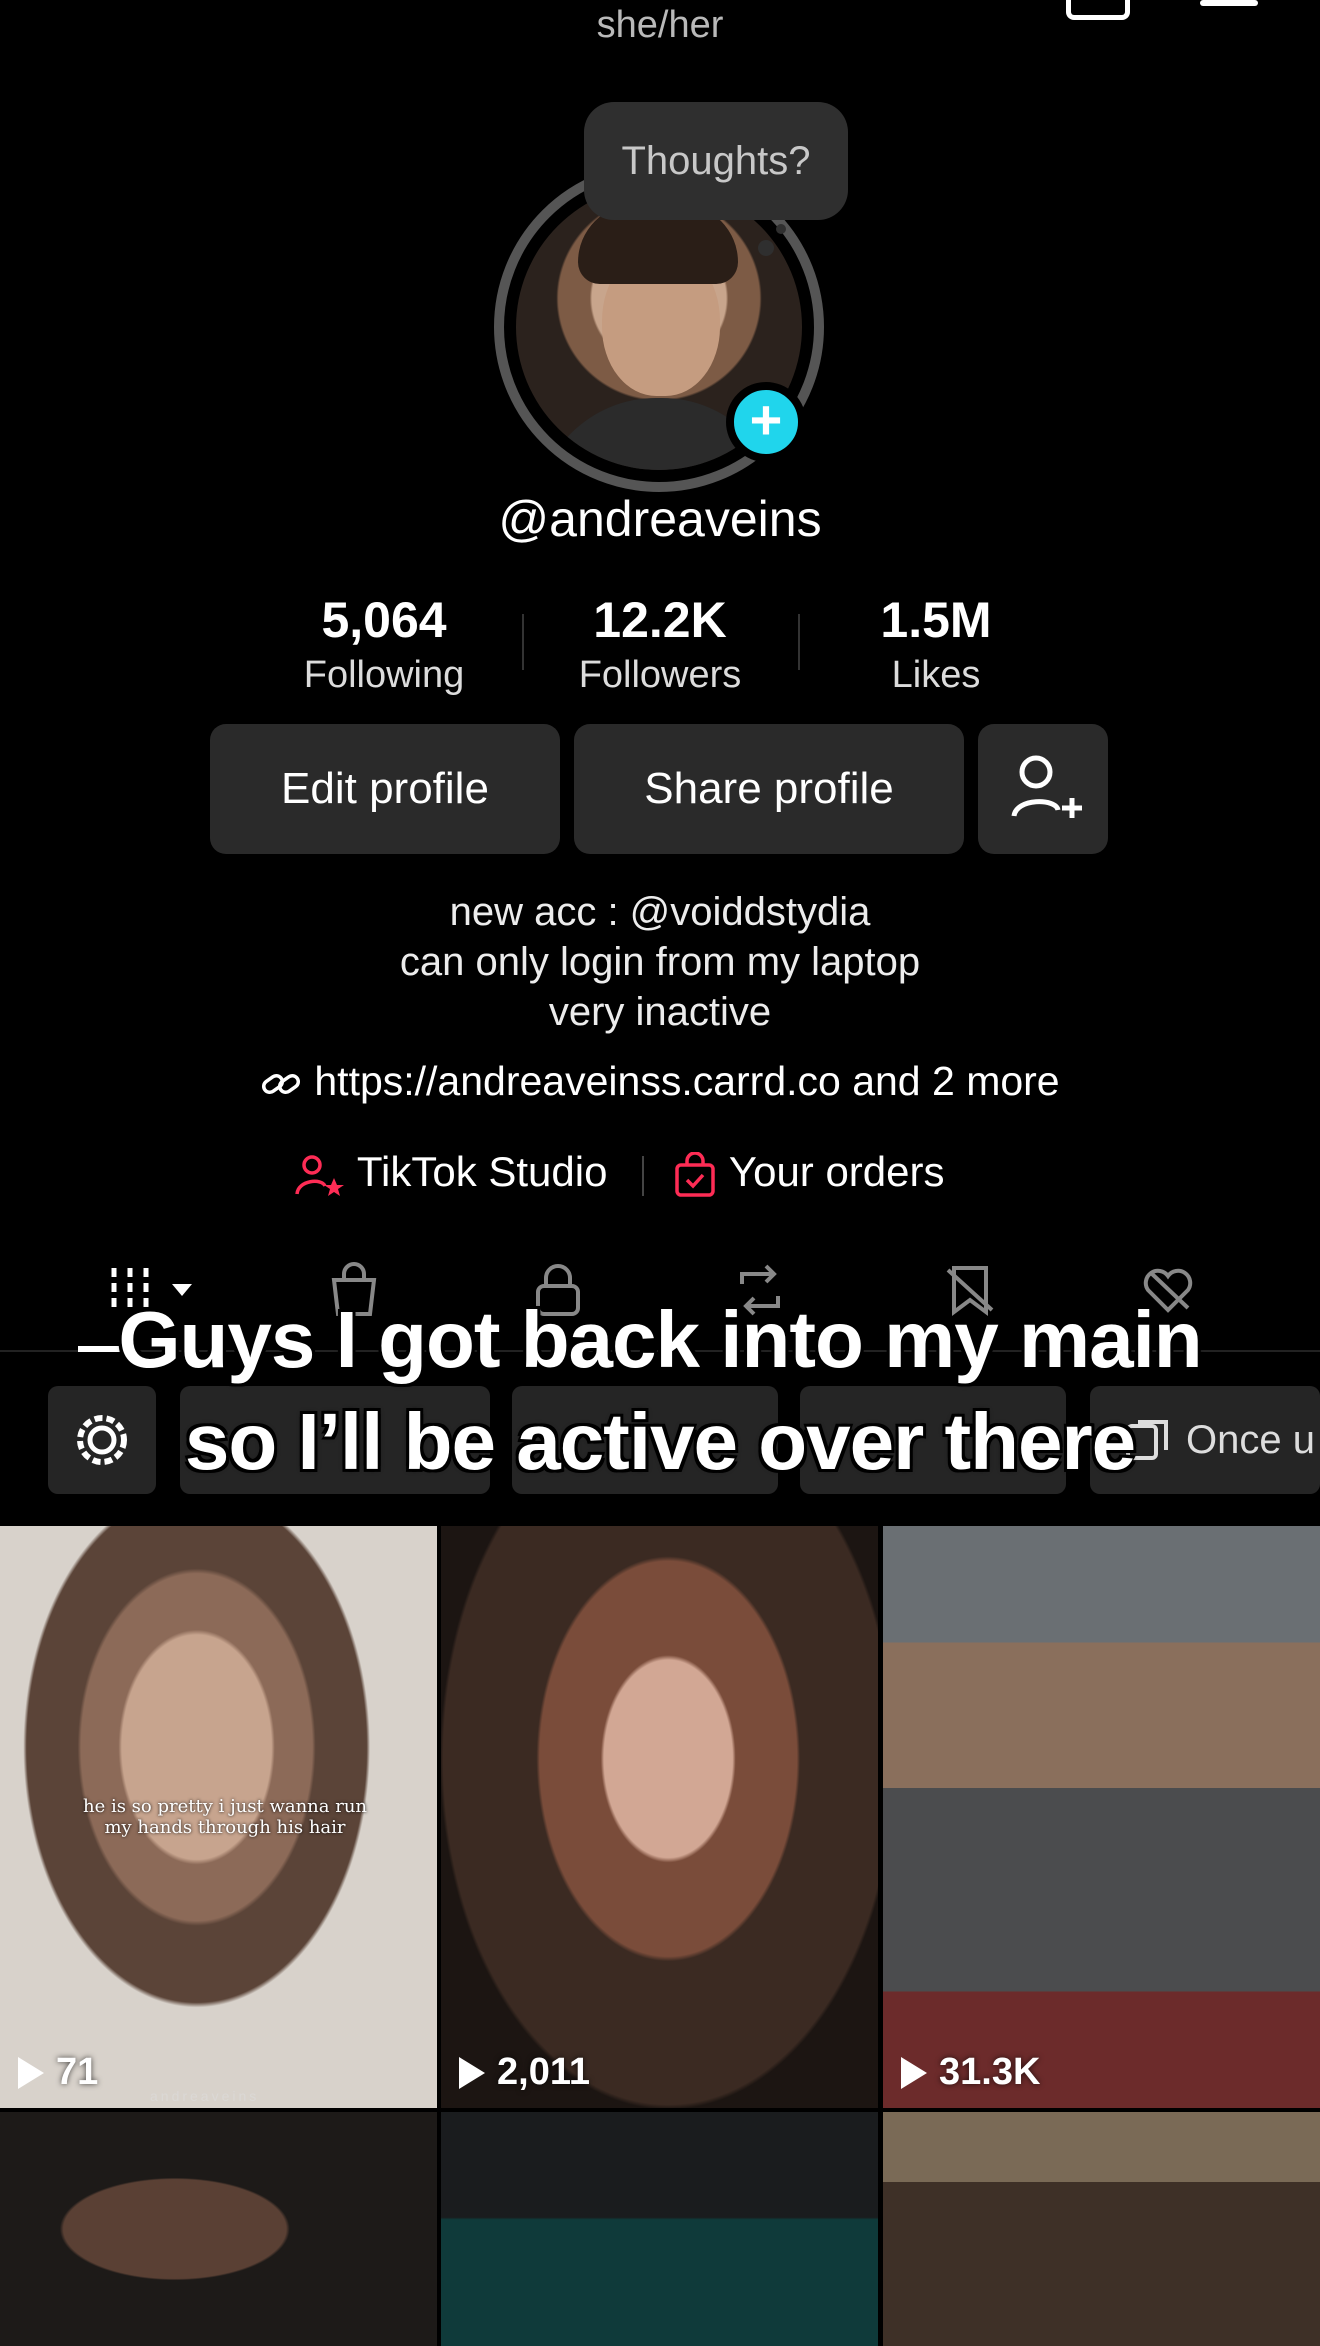 The width and height of the screenshot is (1320, 2346). What do you see at coordinates (659, 1817) in the screenshot?
I see `video-tile: 2,011` at bounding box center [659, 1817].